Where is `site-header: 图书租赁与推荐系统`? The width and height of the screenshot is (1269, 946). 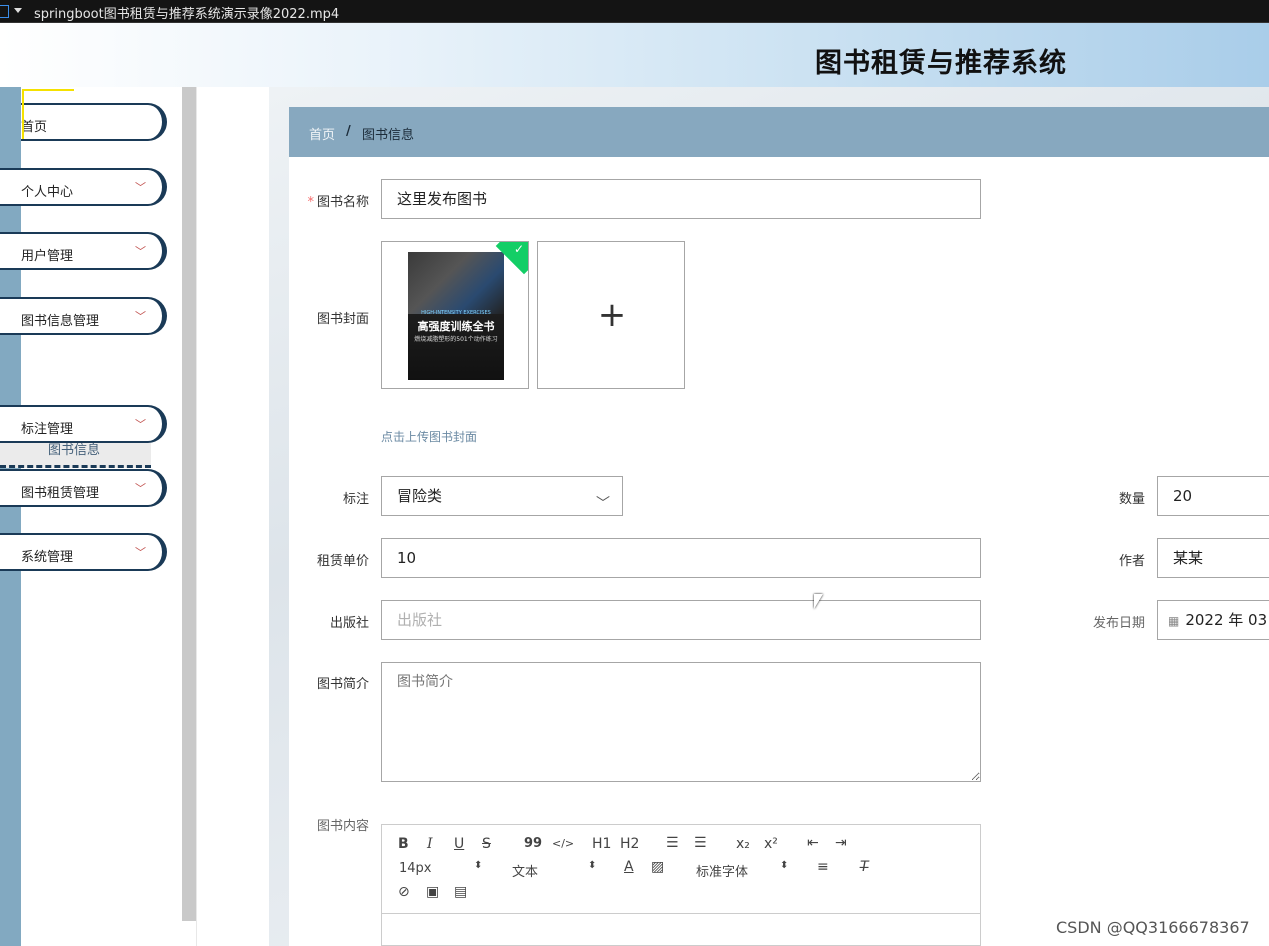 site-header: 图书租赁与推荐系统 is located at coordinates (634, 55).